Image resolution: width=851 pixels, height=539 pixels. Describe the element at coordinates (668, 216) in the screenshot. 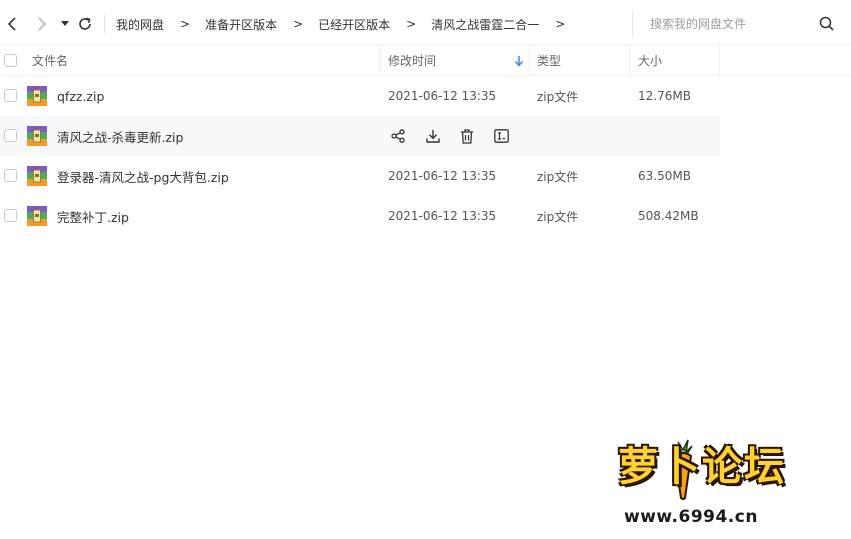

I see `file-size: 508.42MB` at that location.